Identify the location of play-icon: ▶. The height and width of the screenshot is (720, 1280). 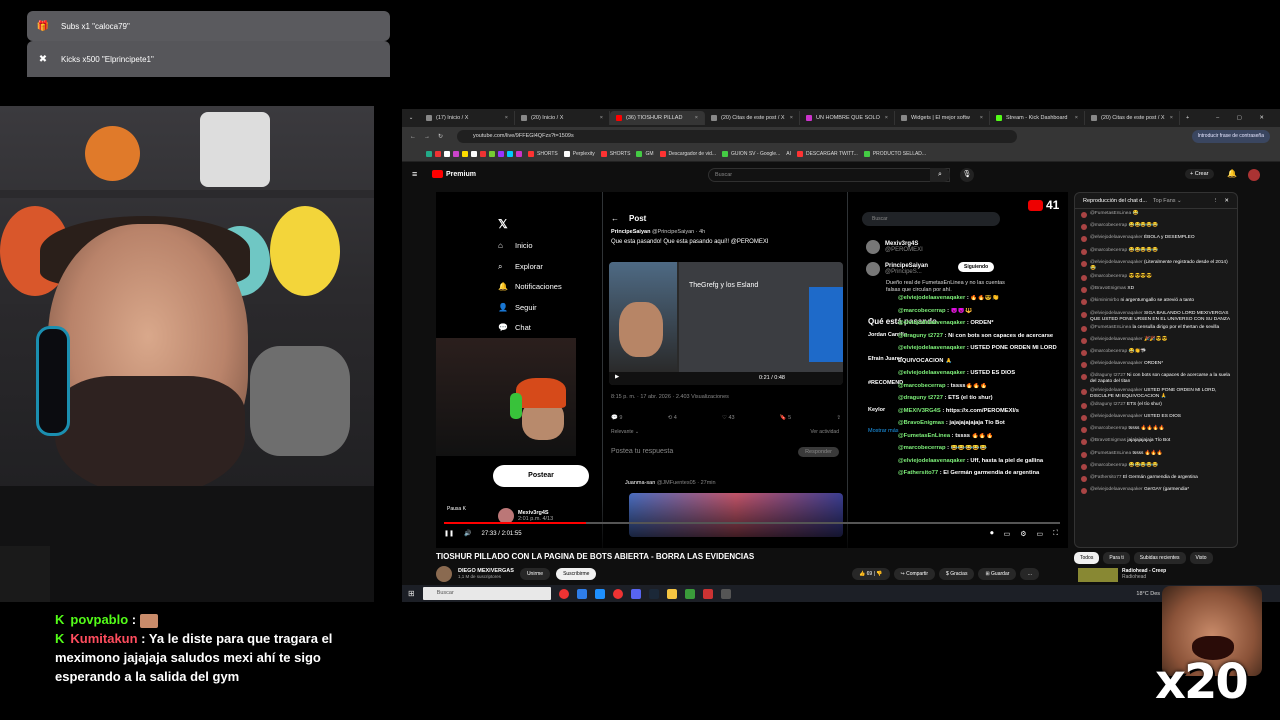
(617, 377).